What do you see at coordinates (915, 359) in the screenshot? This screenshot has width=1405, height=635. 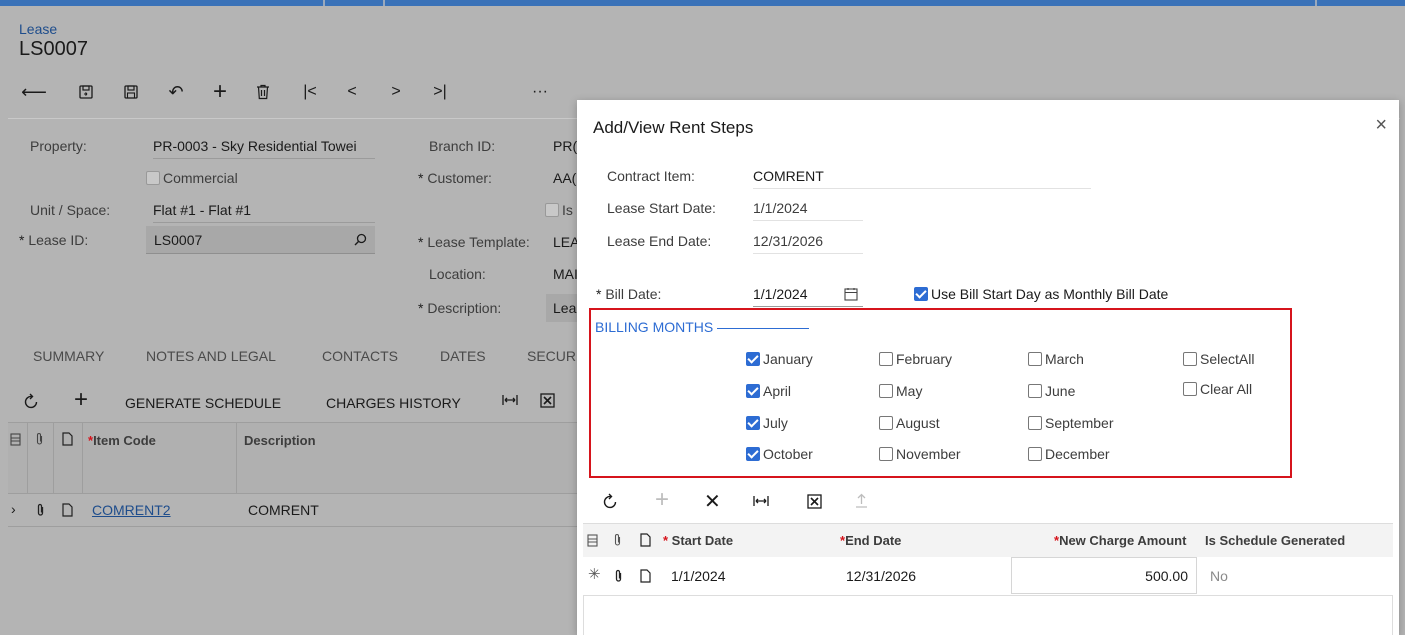 I see `month-february: February` at bounding box center [915, 359].